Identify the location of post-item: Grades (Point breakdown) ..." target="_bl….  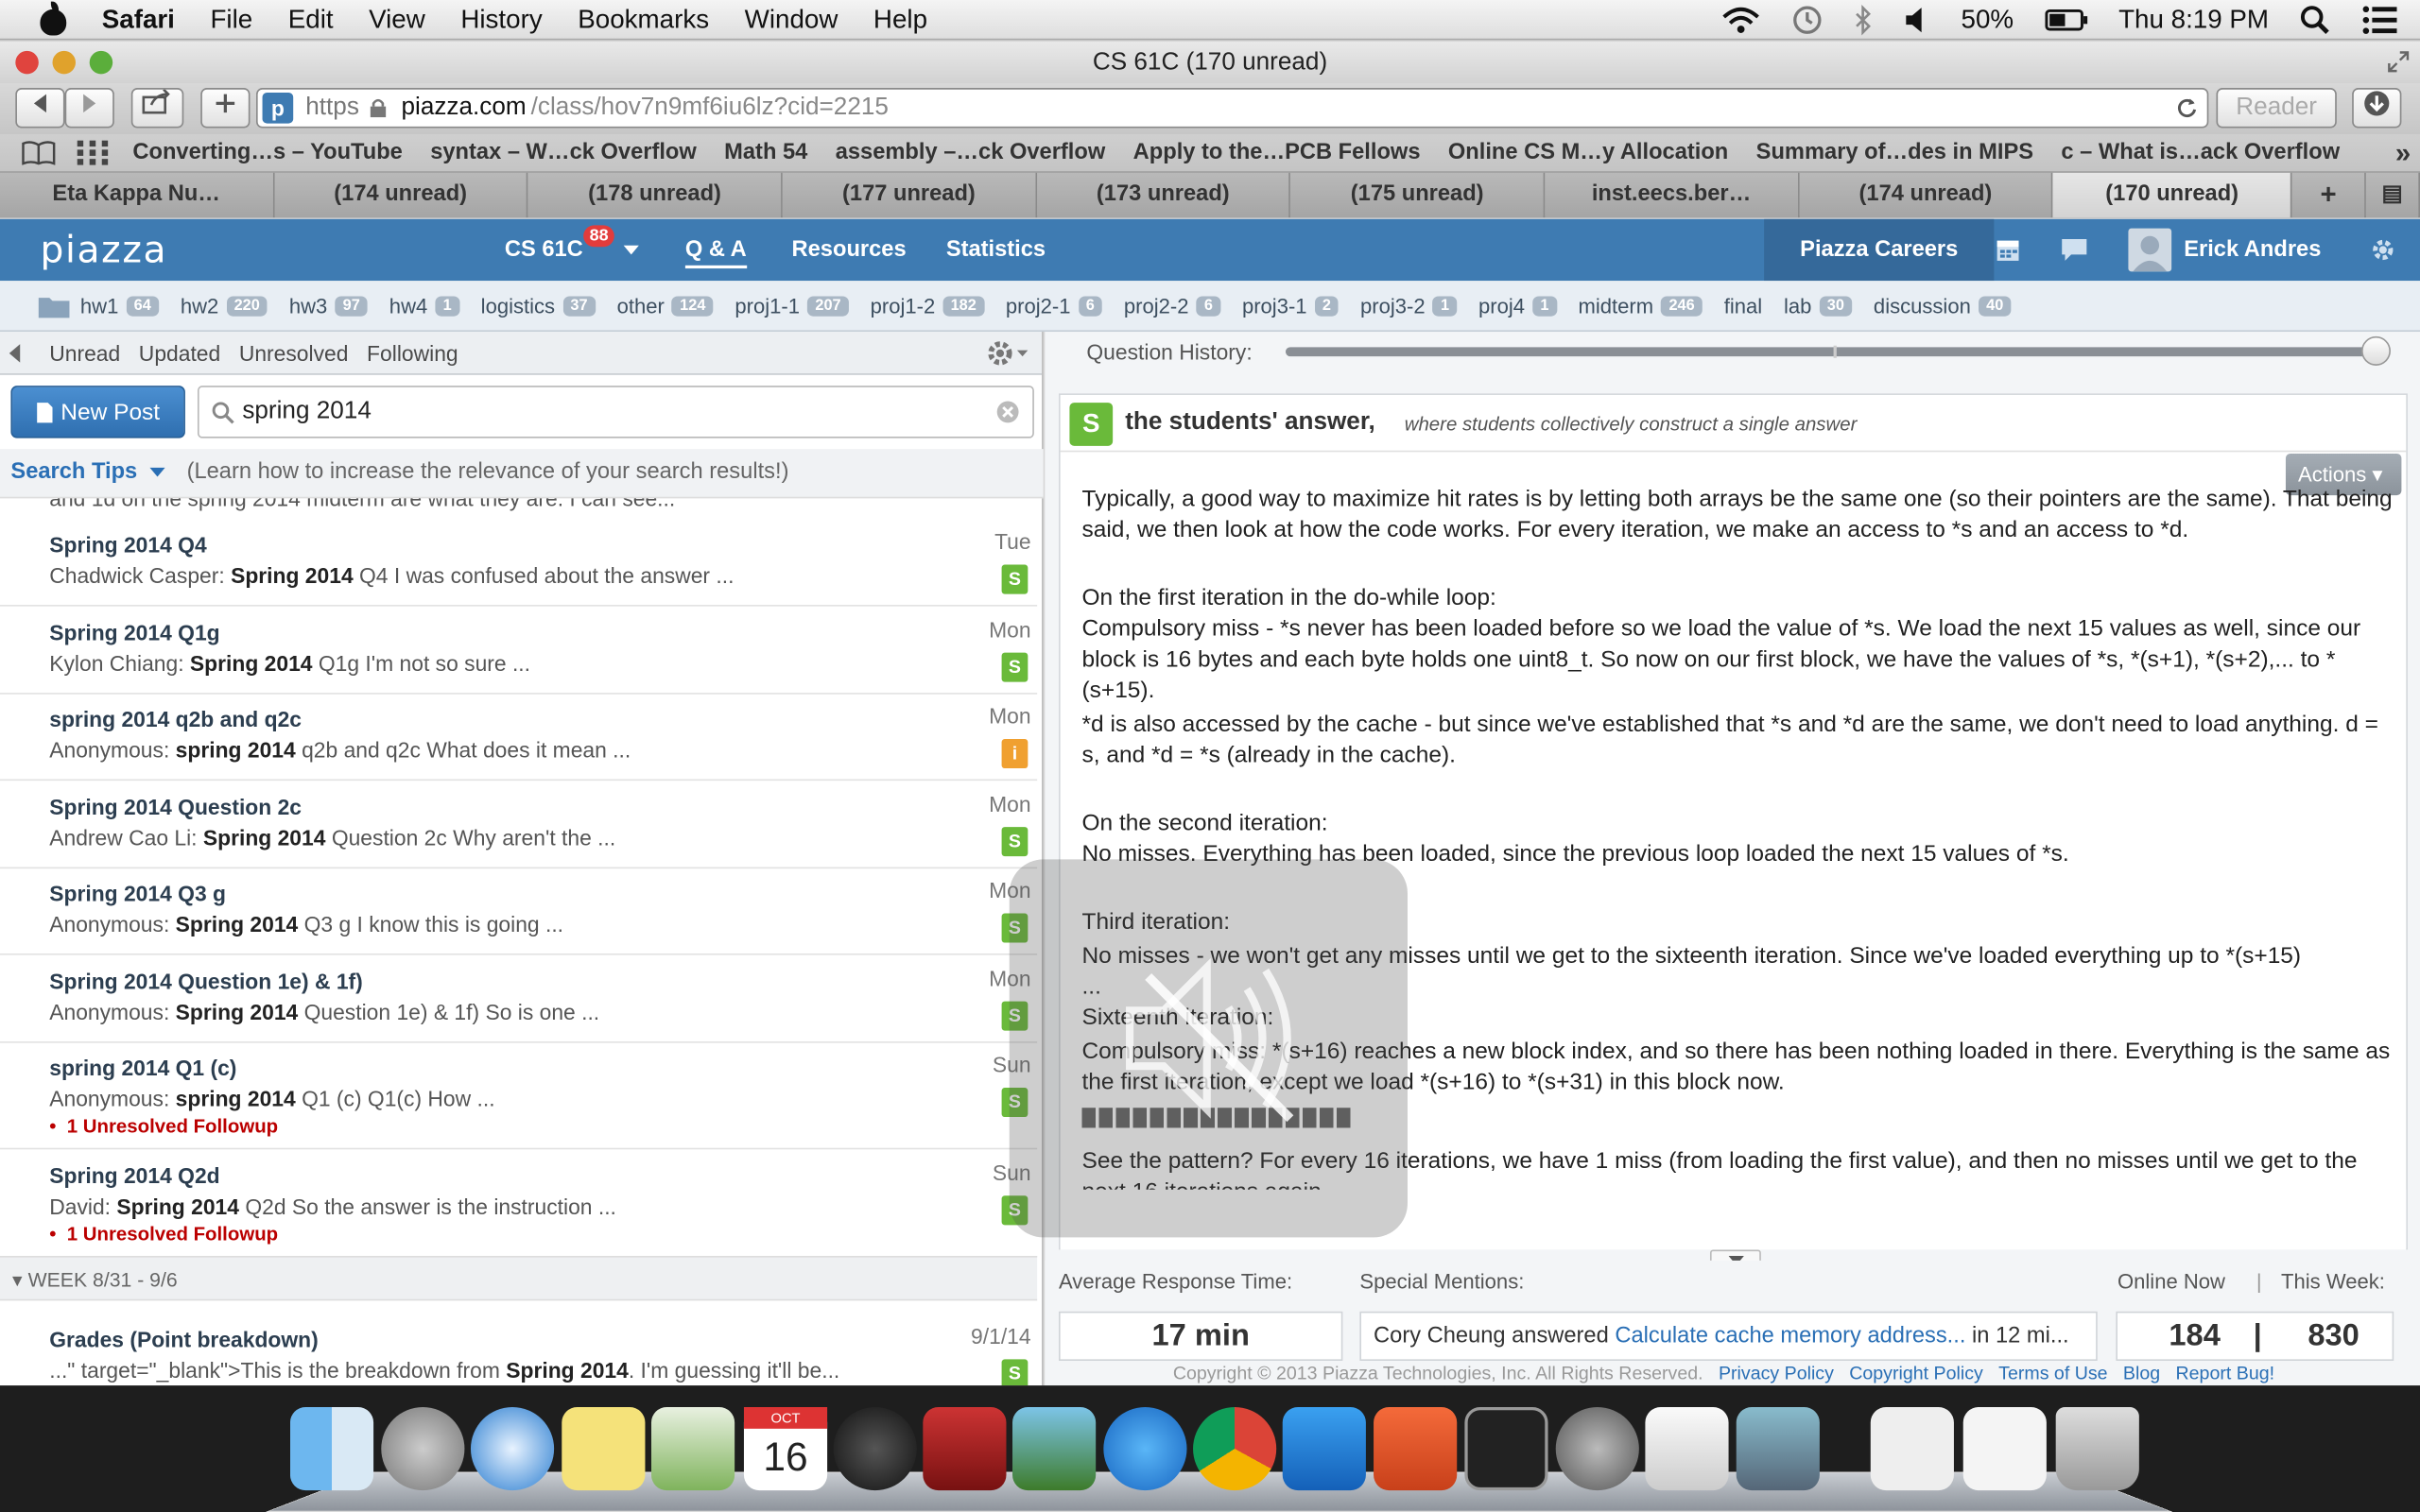
(518, 1343).